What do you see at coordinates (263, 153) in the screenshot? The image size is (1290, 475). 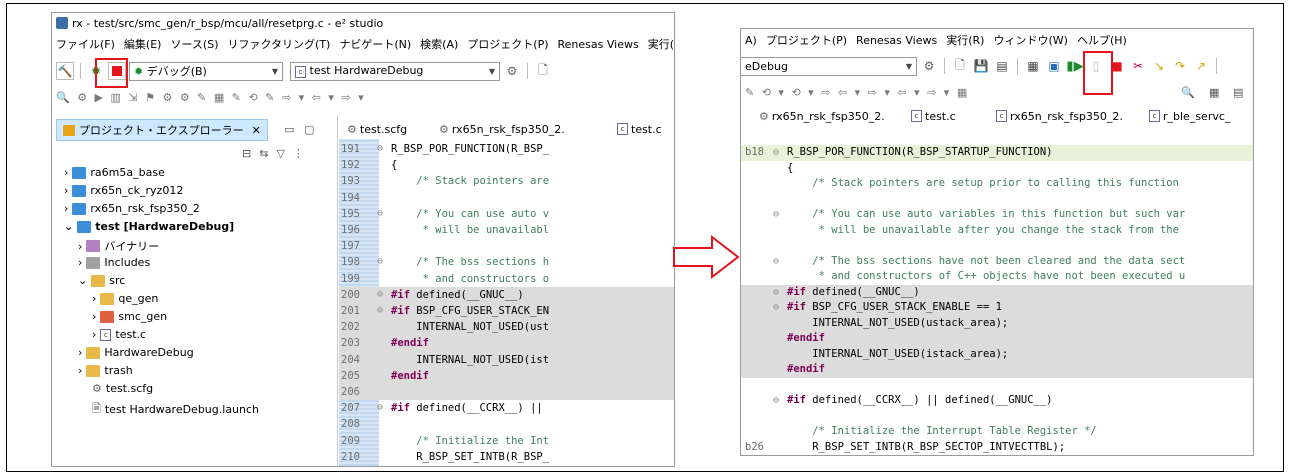 I see `link-editor-icon: ⇆` at bounding box center [263, 153].